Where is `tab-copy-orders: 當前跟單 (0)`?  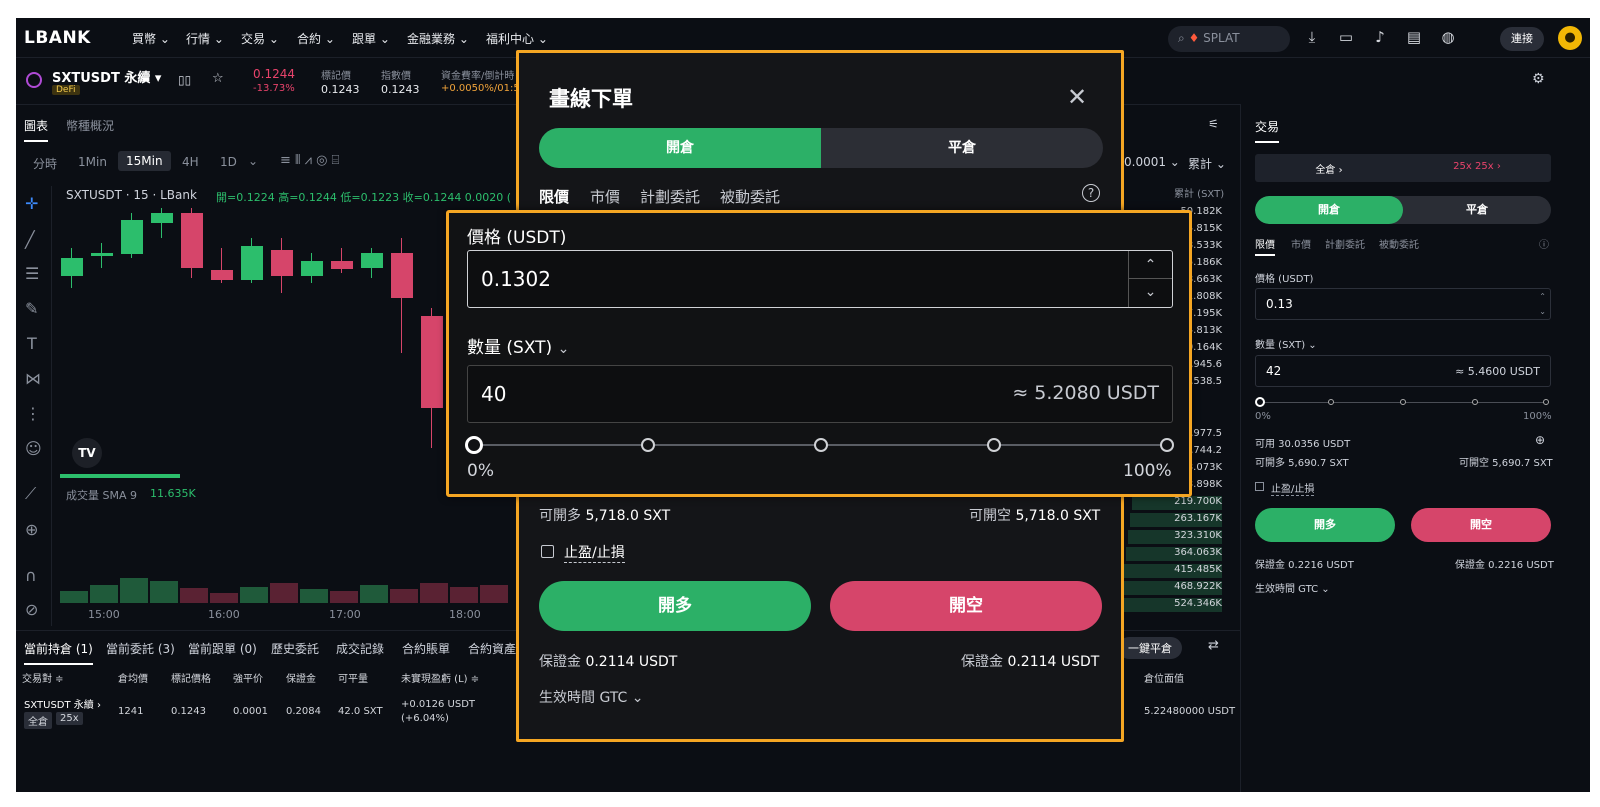 tab-copy-orders: 當前跟單 (0) is located at coordinates (222, 648).